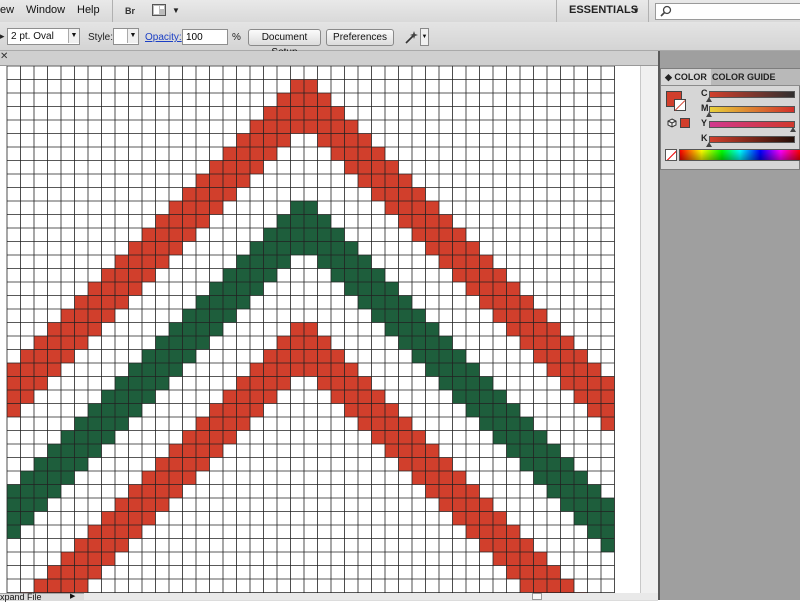  I want to click on slider-track, so click(752, 94).